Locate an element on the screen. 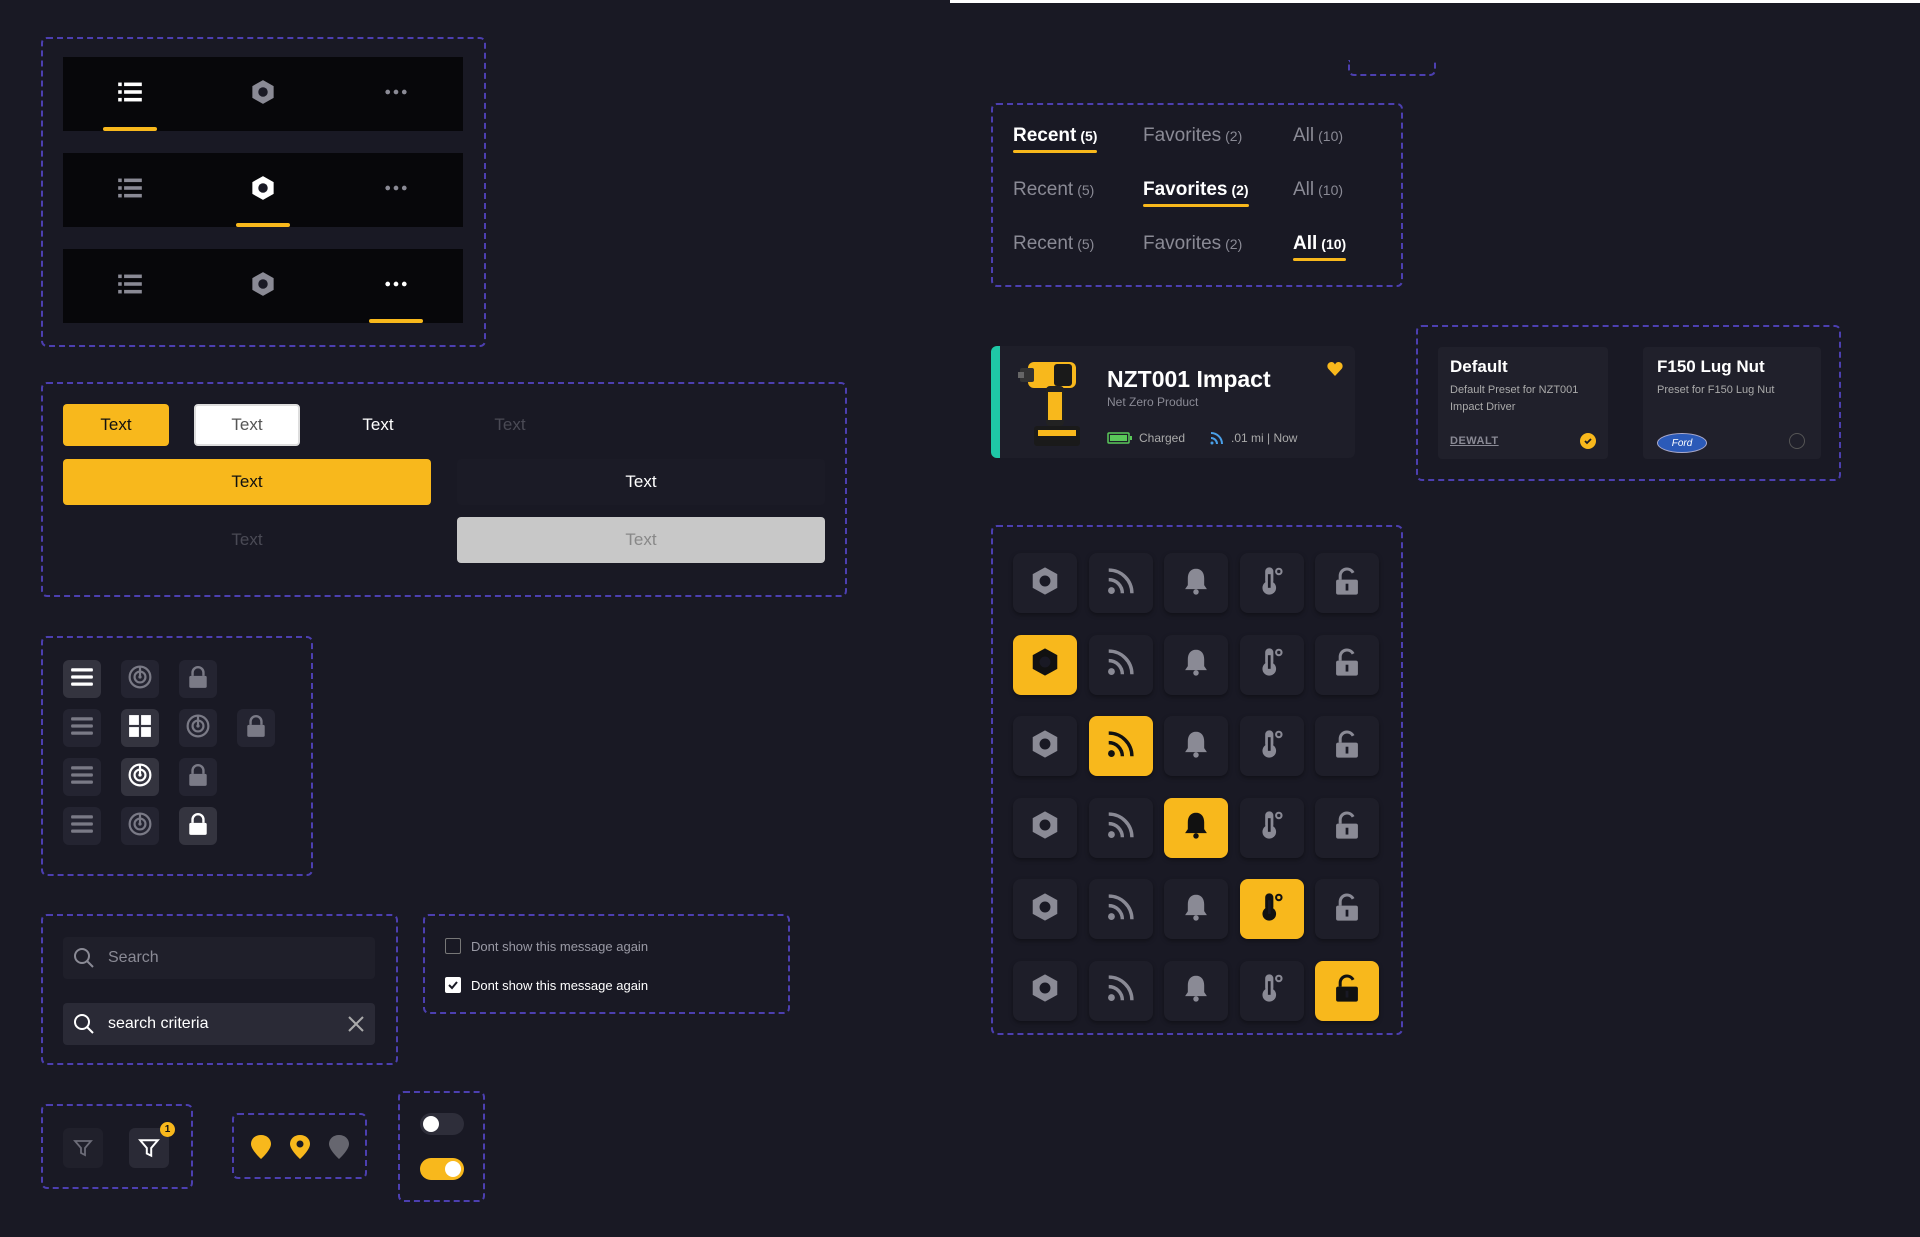 This screenshot has height=1237, width=1920. toggle-on is located at coordinates (442, 1169).